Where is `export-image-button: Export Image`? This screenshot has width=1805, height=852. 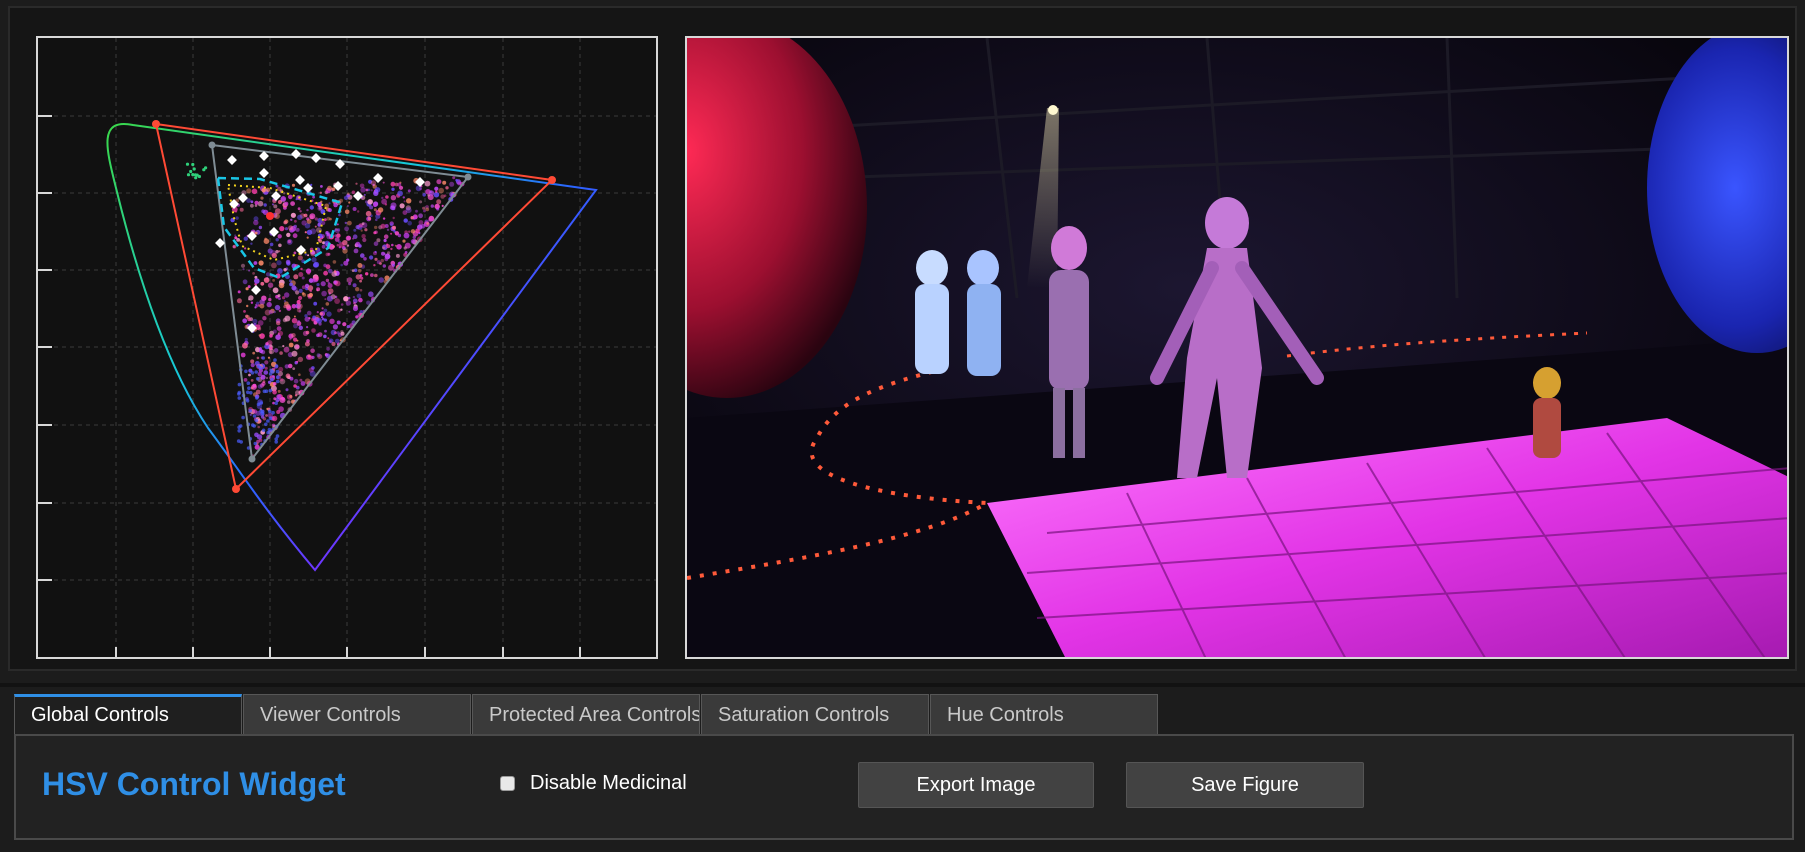 export-image-button: Export Image is located at coordinates (976, 785).